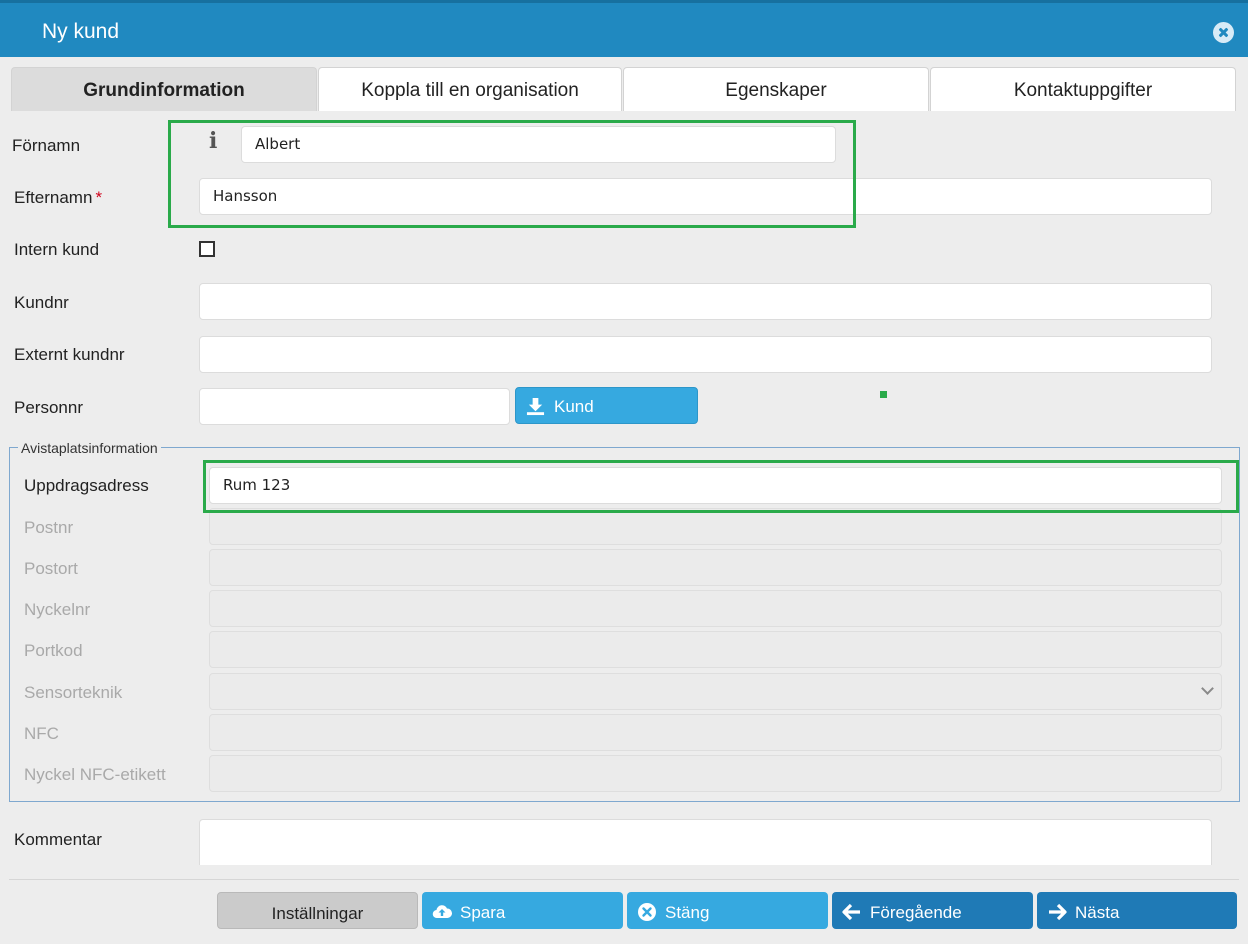 This screenshot has height=944, width=1248. What do you see at coordinates (1097, 912) in the screenshot?
I see `nasta-button-label: Nästa` at bounding box center [1097, 912].